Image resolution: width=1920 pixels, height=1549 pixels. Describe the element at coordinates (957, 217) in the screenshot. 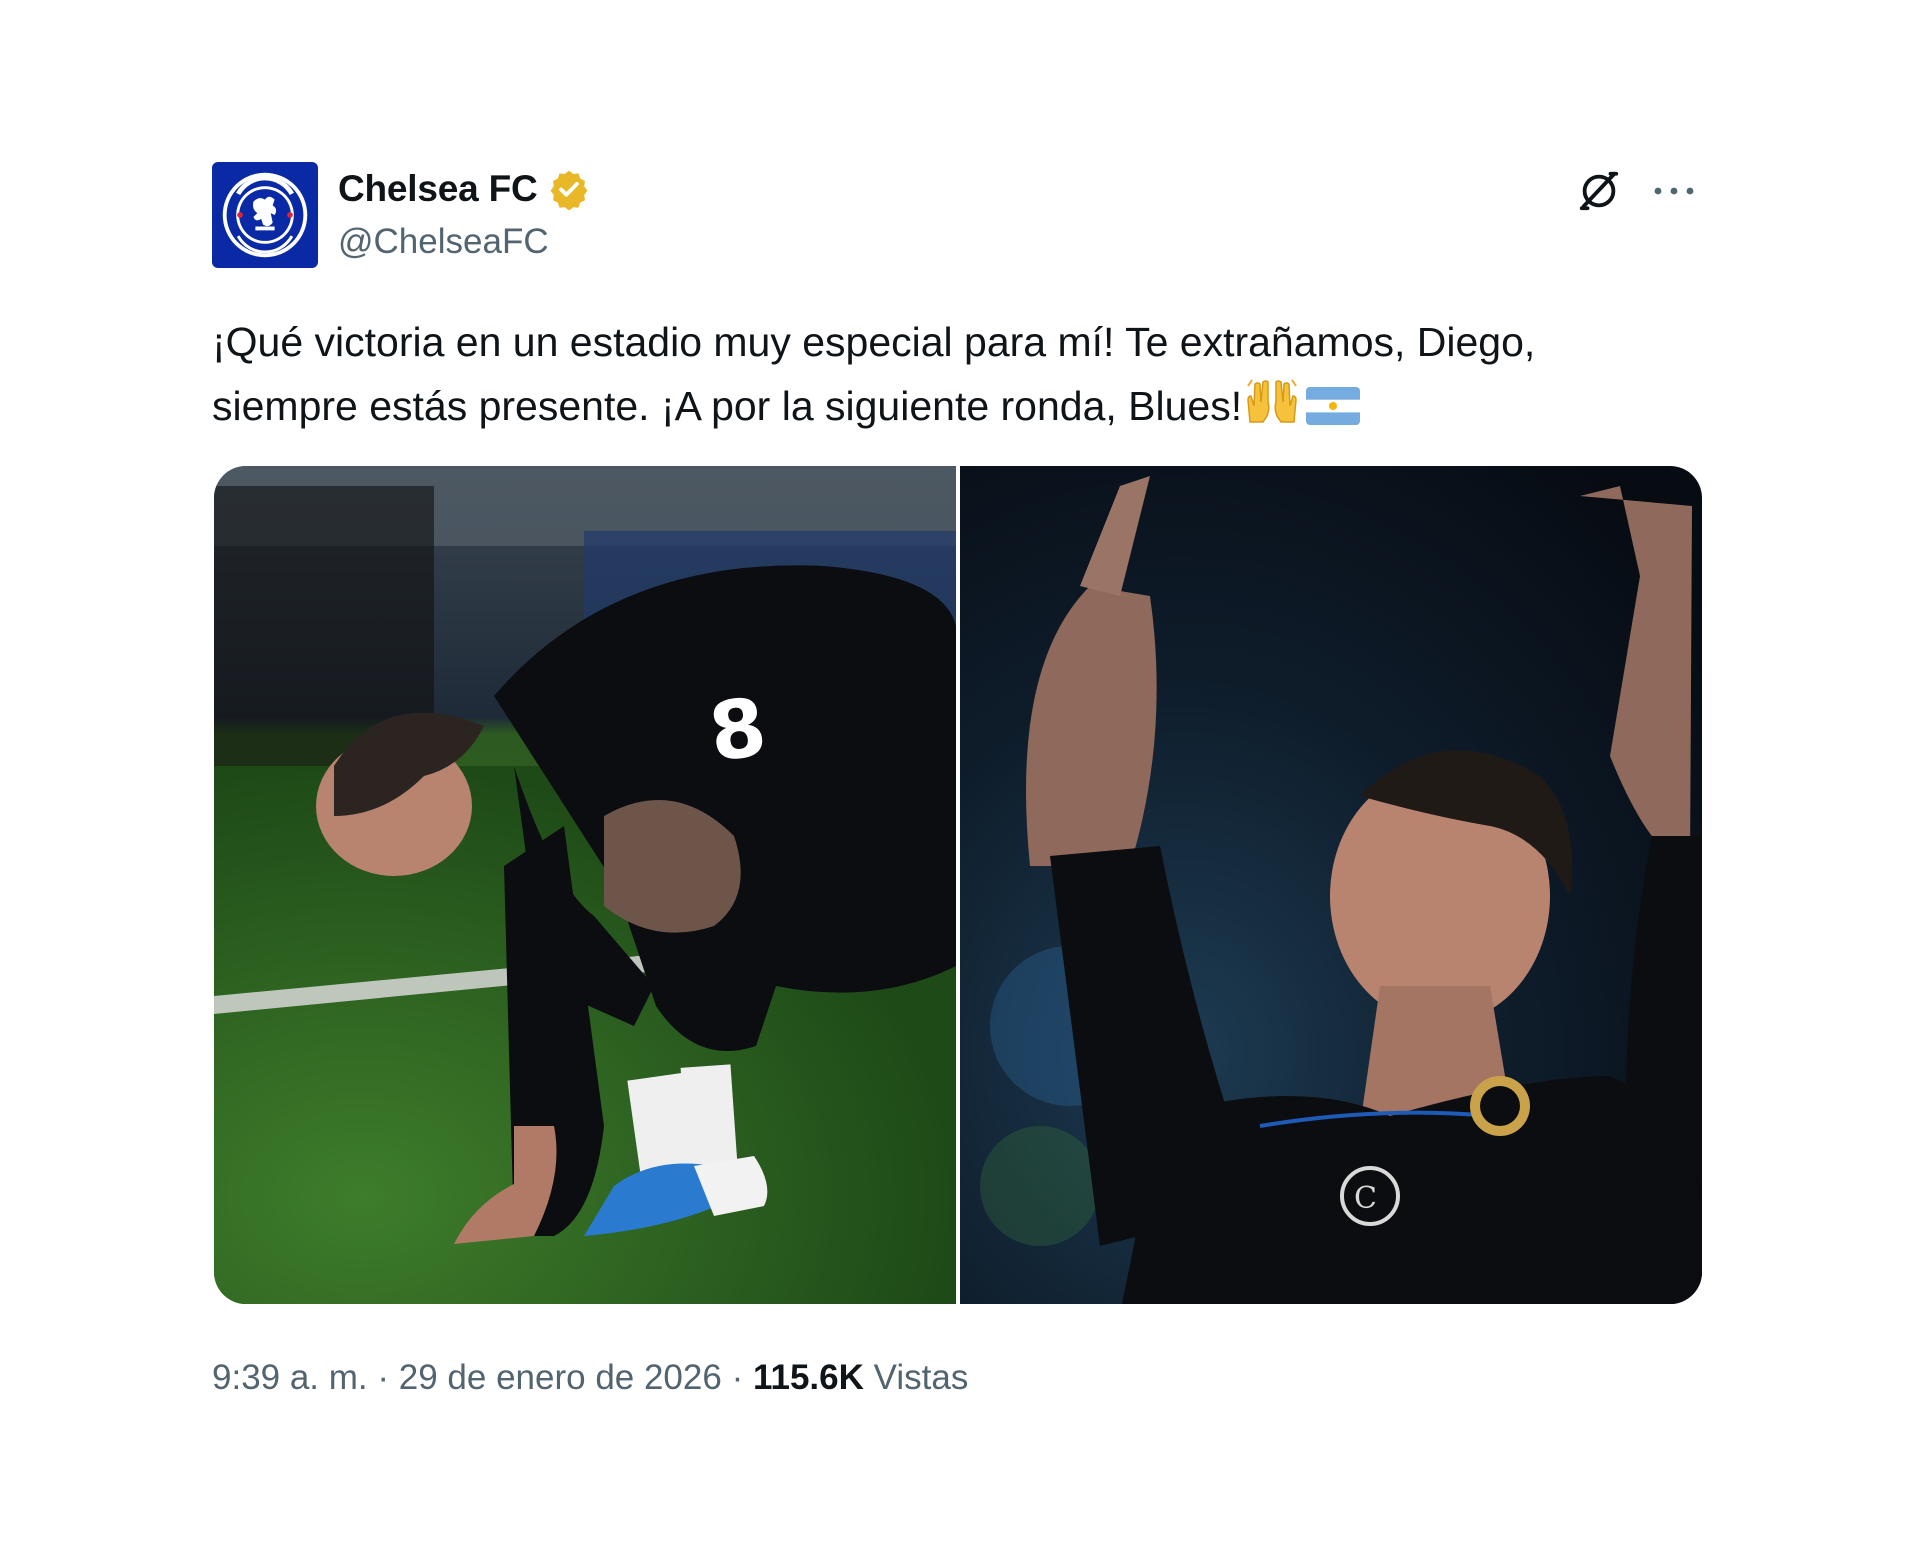

I see `tweet-header: Chelsea FC @ChelseaFC` at that location.